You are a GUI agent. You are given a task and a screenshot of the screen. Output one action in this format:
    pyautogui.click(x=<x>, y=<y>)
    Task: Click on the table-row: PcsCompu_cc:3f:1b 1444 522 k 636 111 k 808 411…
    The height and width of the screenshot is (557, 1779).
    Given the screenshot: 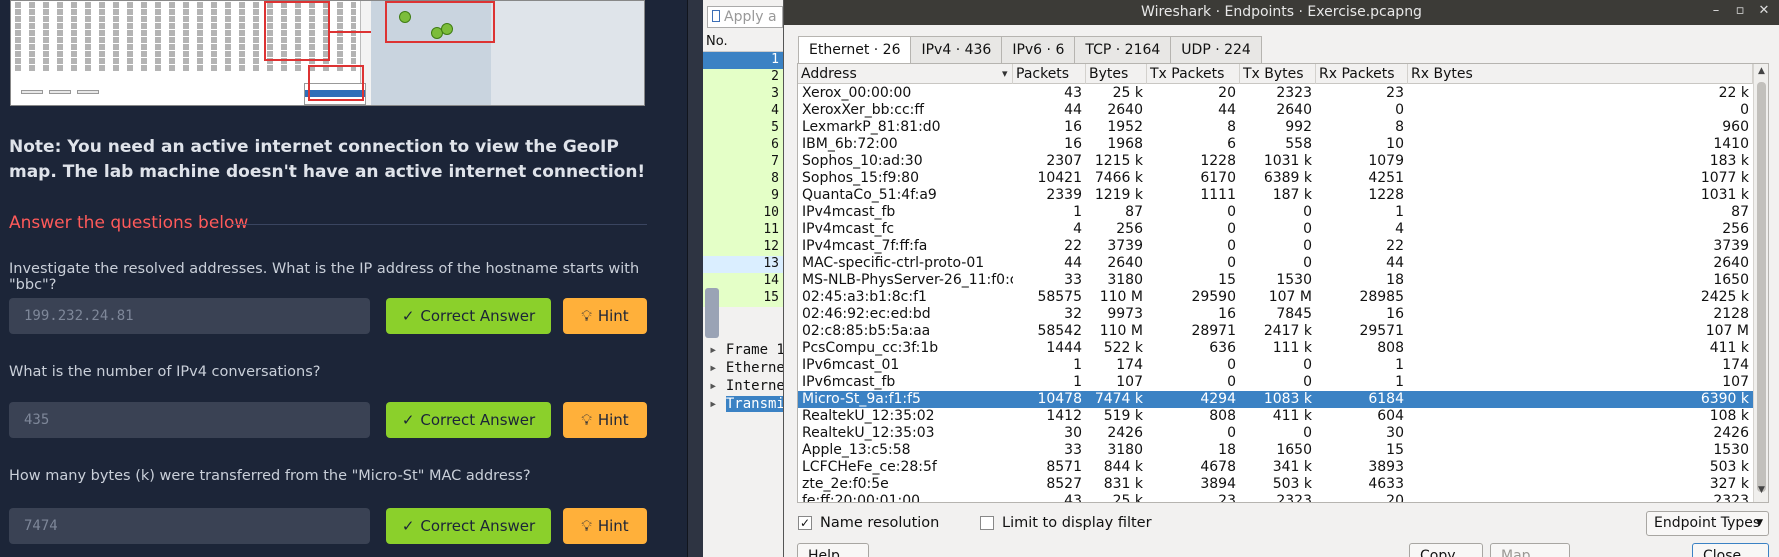 What is the action you would take?
    pyautogui.click(x=1275, y=348)
    